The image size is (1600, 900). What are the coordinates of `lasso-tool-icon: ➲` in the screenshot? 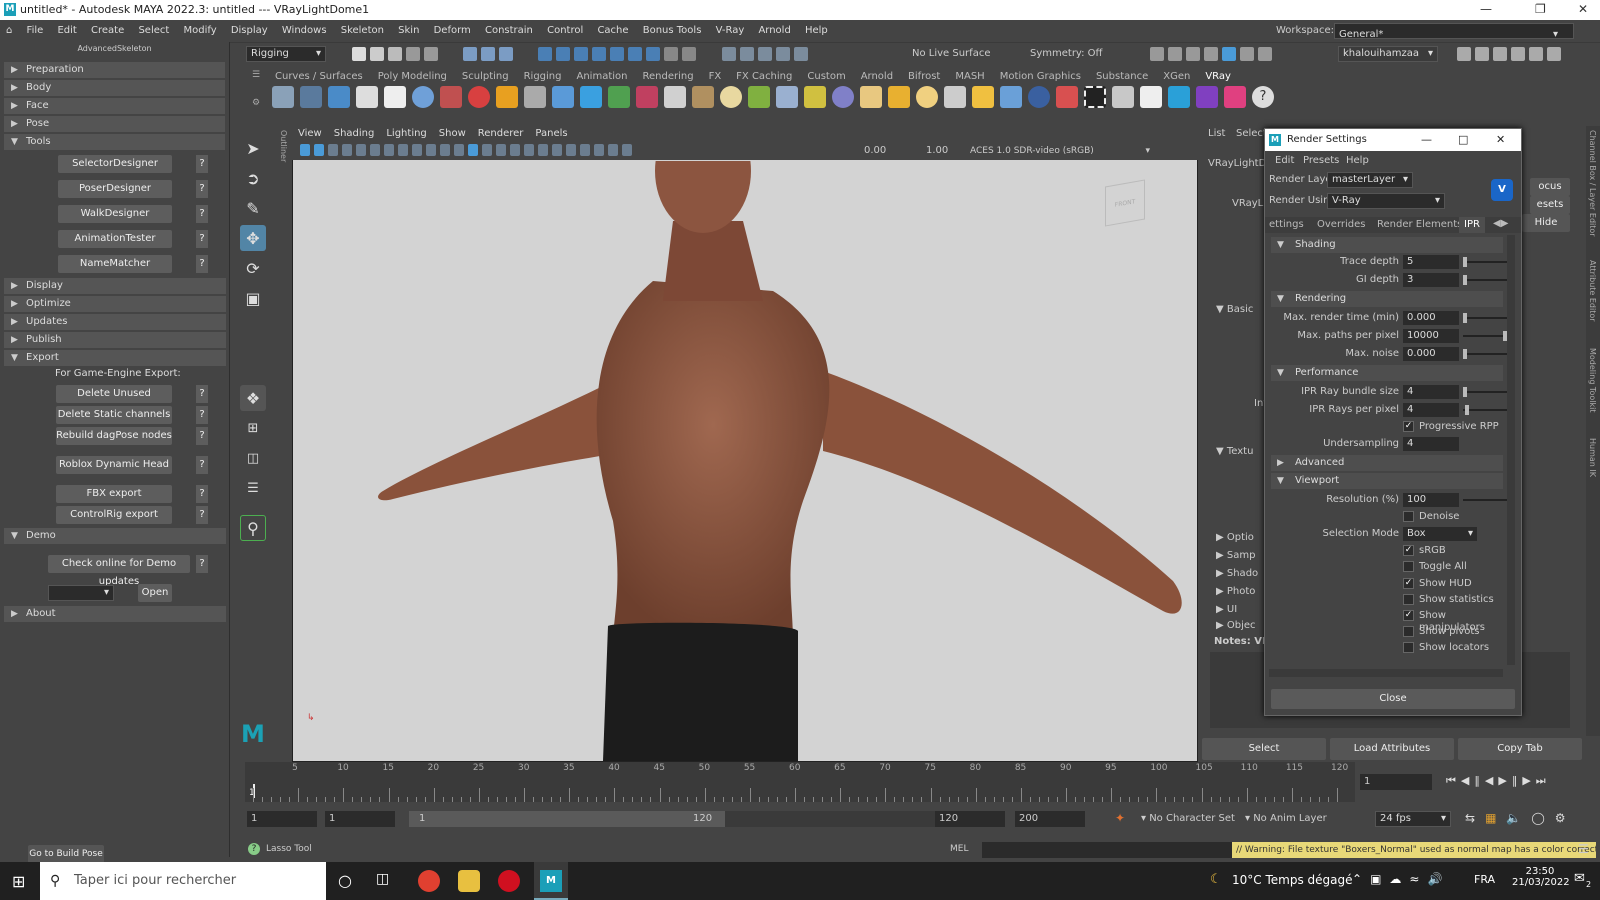 It's located at (253, 178).